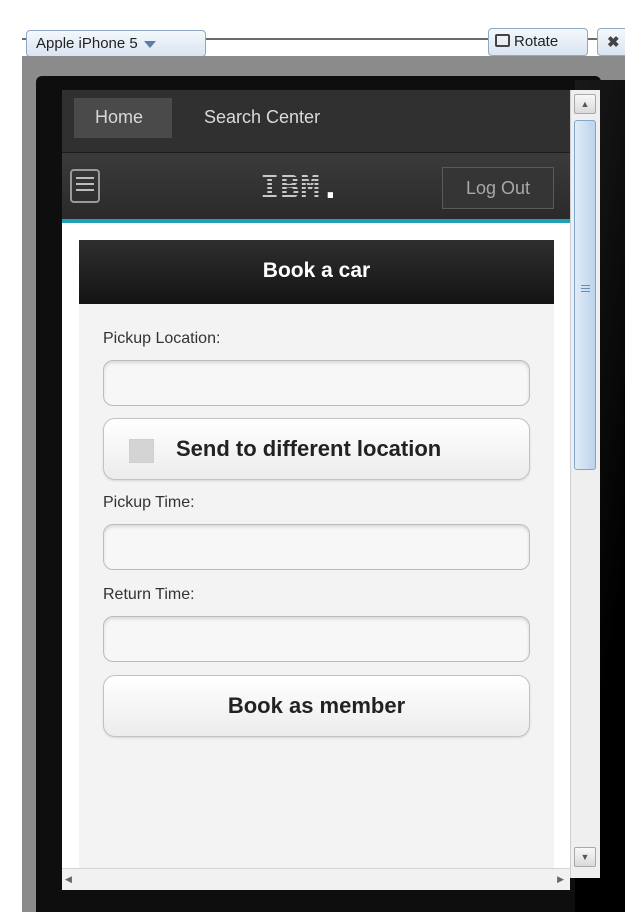 This screenshot has width=625, height=912. I want to click on rotate-label: Rotate, so click(536, 41).